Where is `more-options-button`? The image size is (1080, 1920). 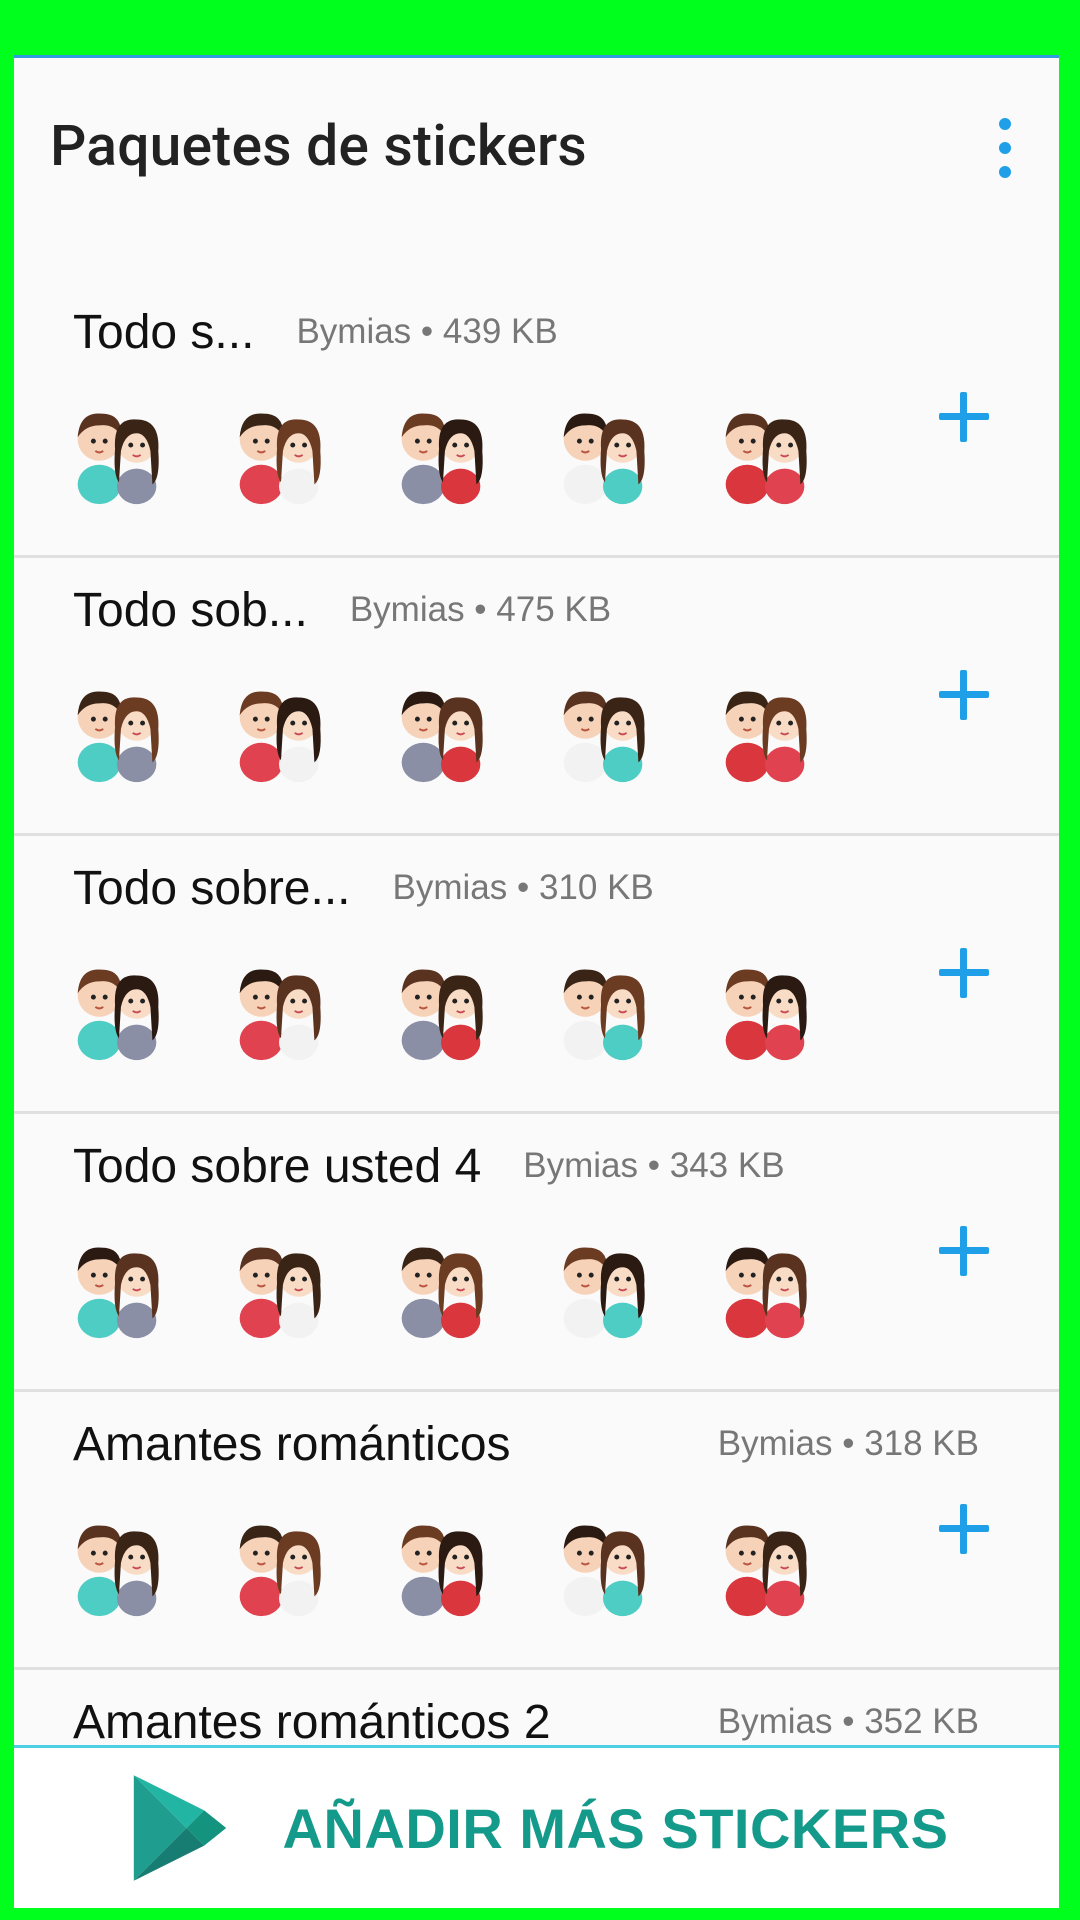 more-options-button is located at coordinates (1005, 148).